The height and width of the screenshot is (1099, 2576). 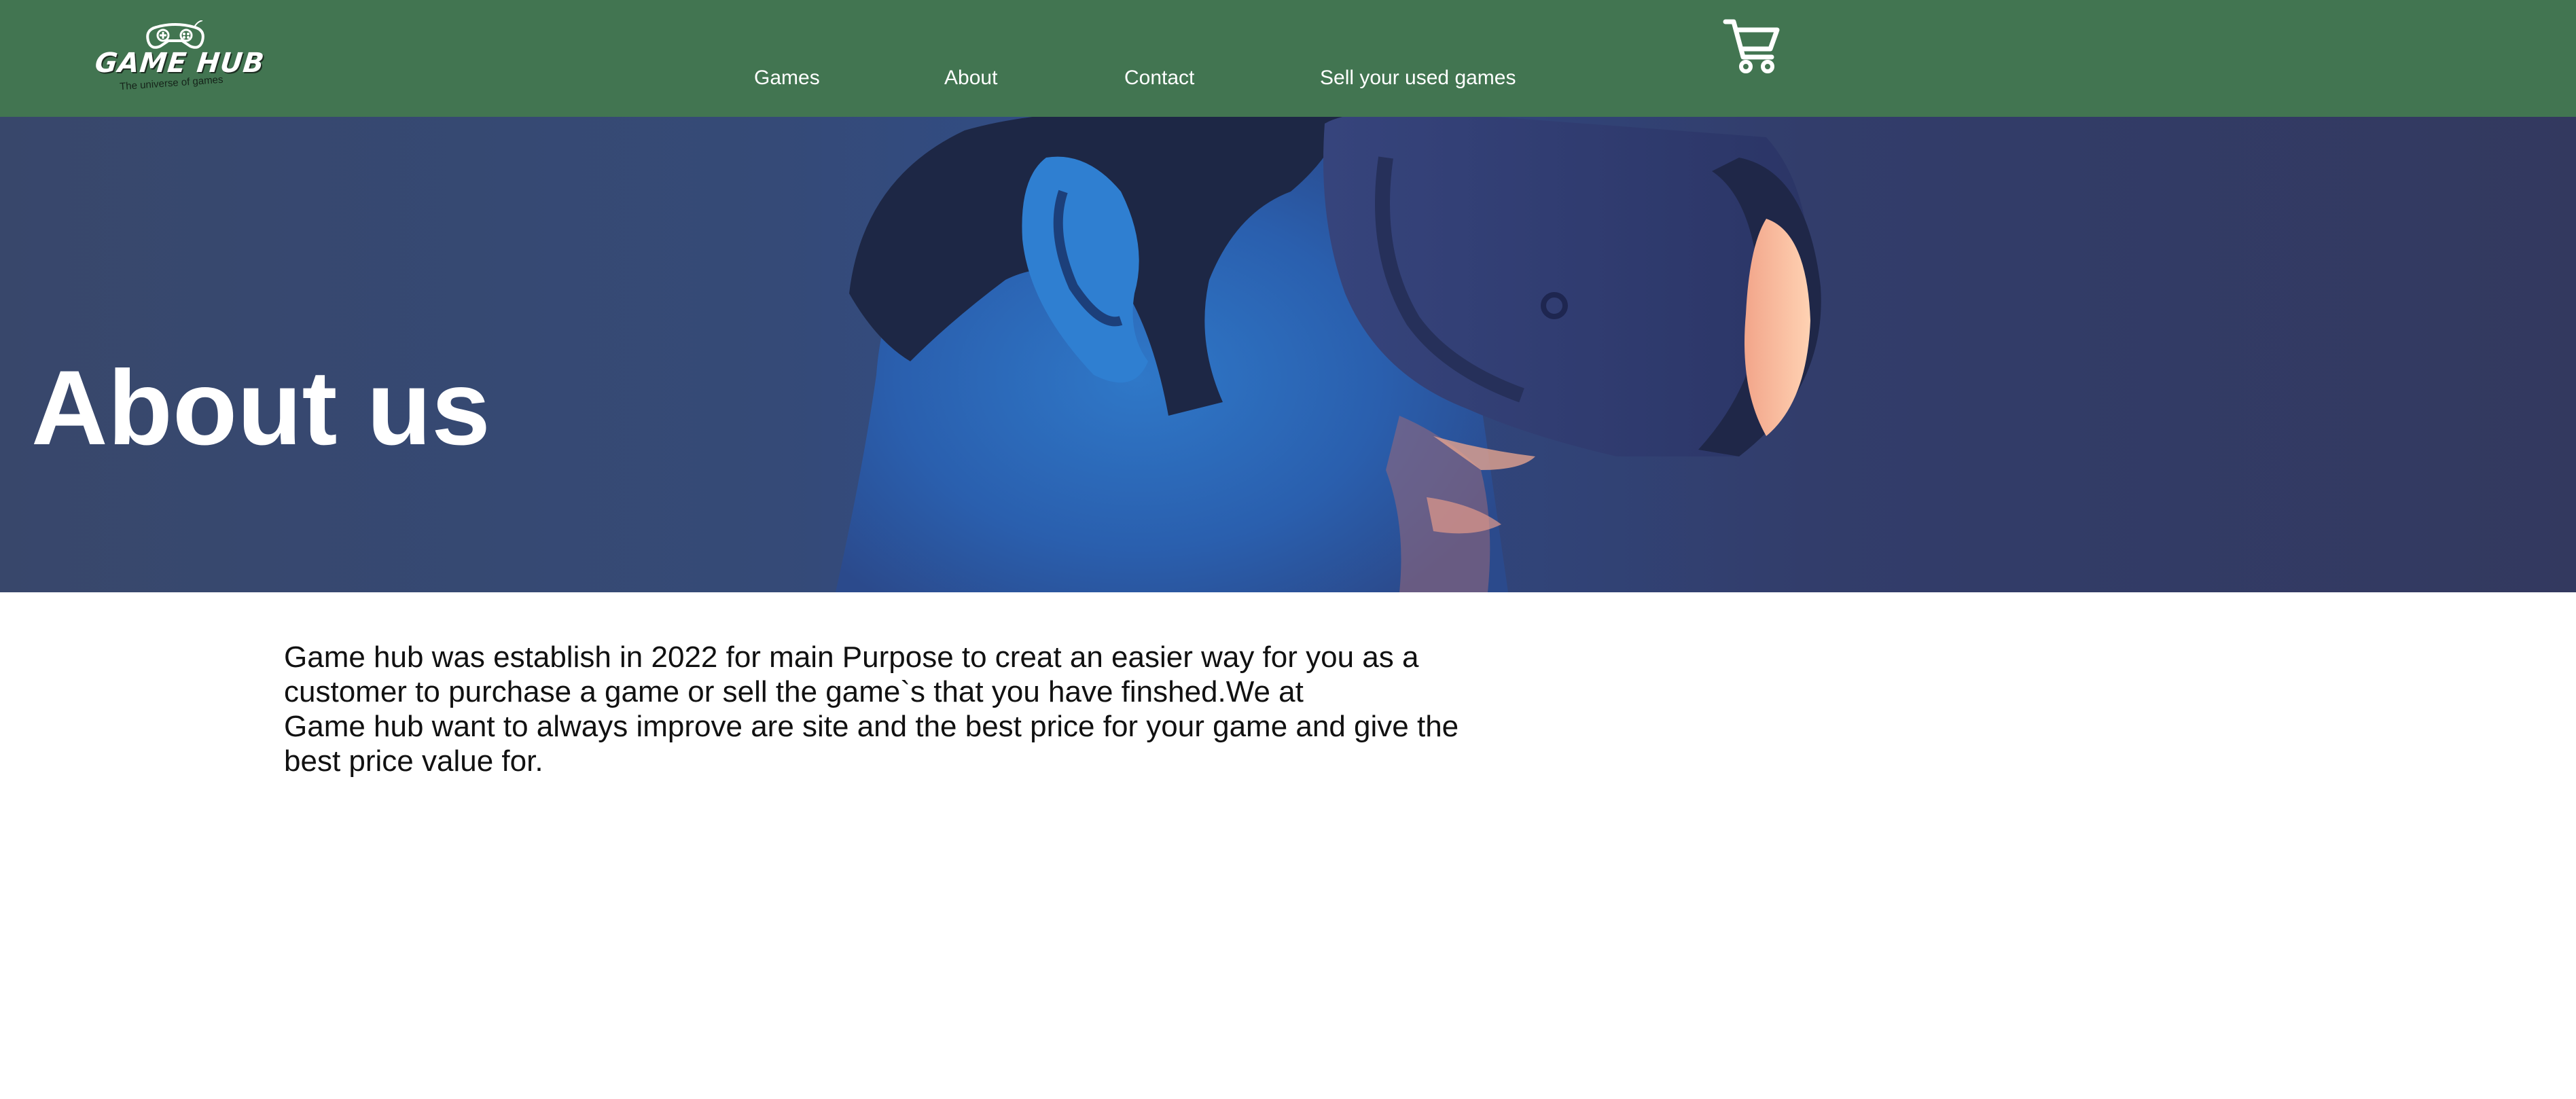 I want to click on nav-link-contact: Contact, so click(x=1159, y=78).